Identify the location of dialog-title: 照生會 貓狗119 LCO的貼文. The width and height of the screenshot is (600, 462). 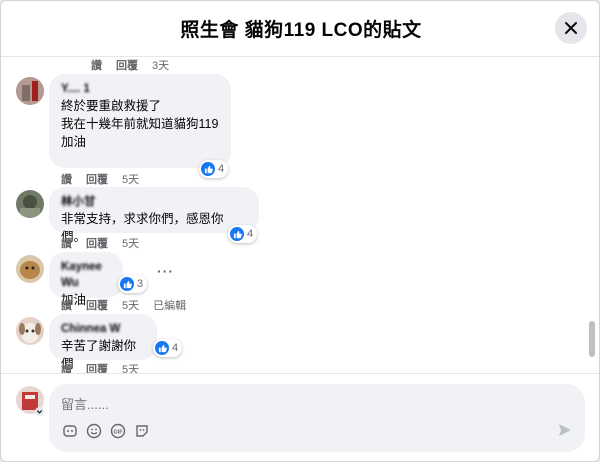
(301, 30).